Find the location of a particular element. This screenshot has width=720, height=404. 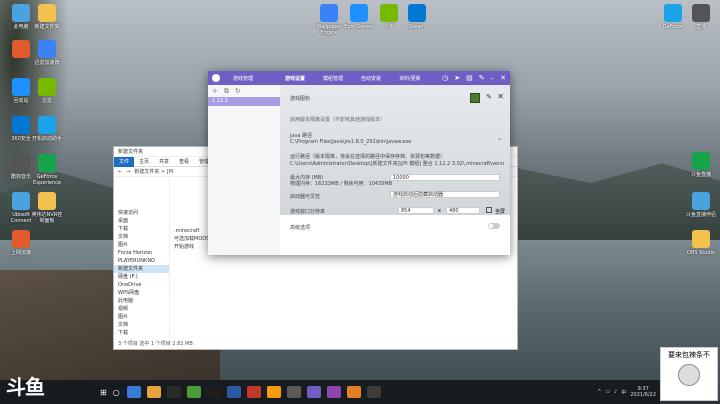

desktop-icon-label: 直播 is located at coordinates (700, 27).